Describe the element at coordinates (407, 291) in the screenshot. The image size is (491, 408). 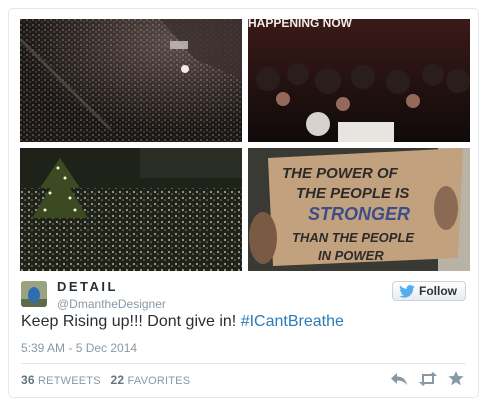
I see `twitter-bird-icon` at that location.